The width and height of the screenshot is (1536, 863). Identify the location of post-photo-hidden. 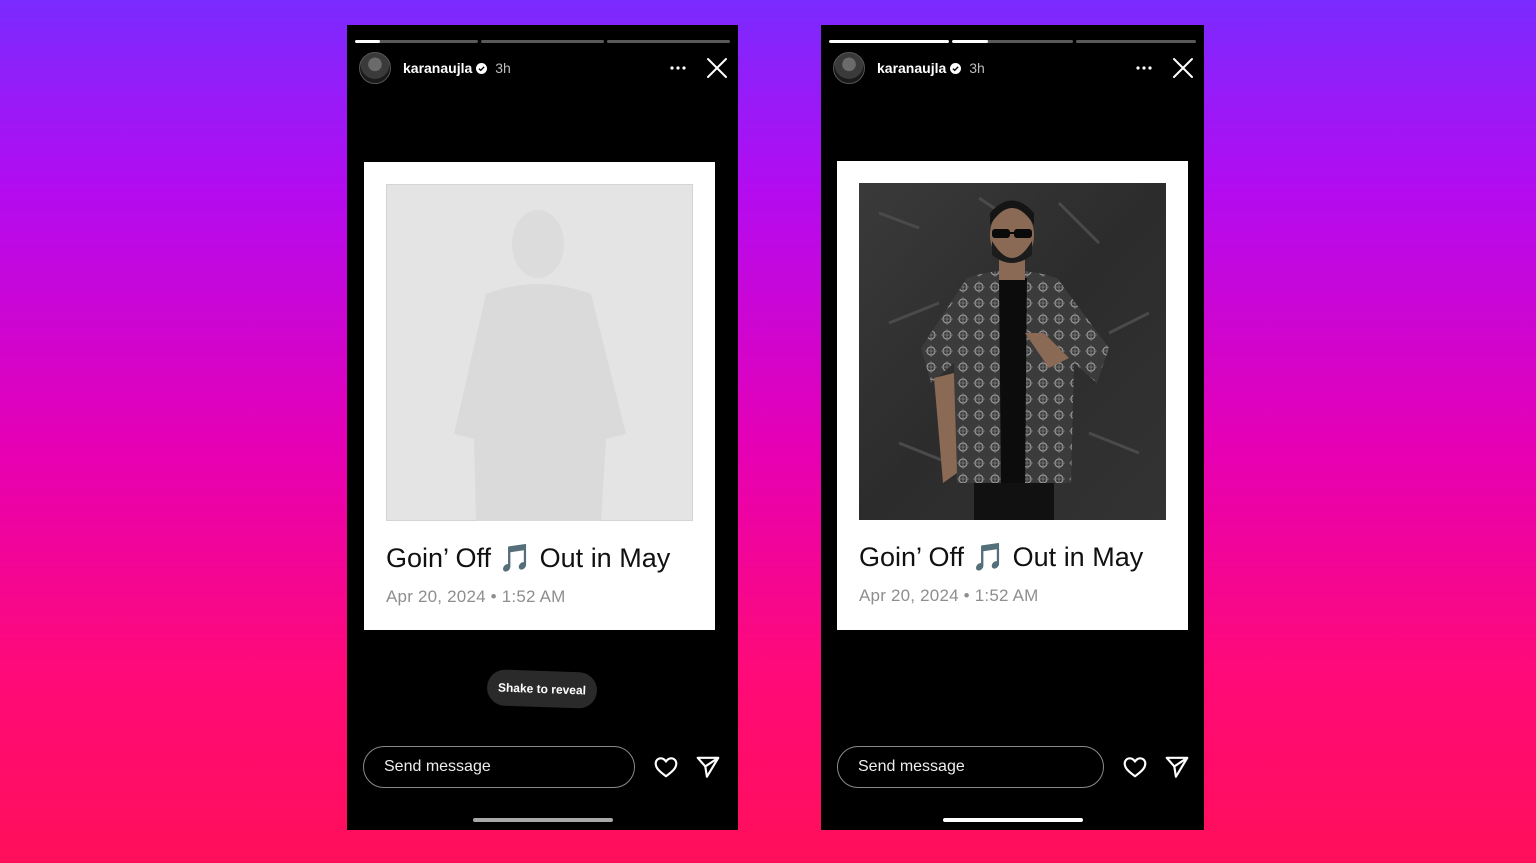
(539, 352).